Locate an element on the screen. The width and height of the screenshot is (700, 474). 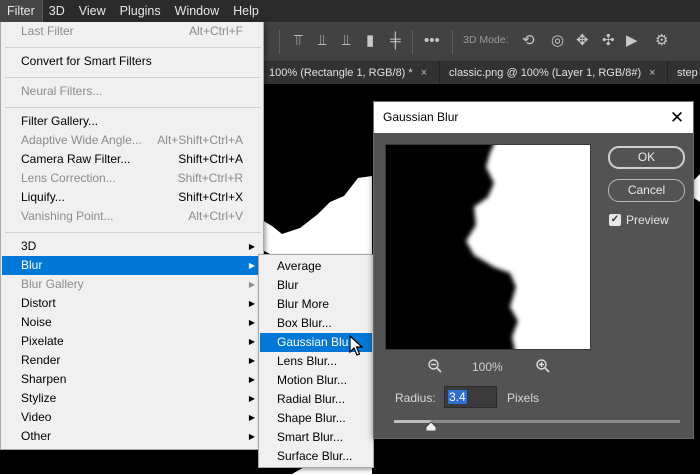
align-vcenter-icon: ⫫ is located at coordinates (322, 41).